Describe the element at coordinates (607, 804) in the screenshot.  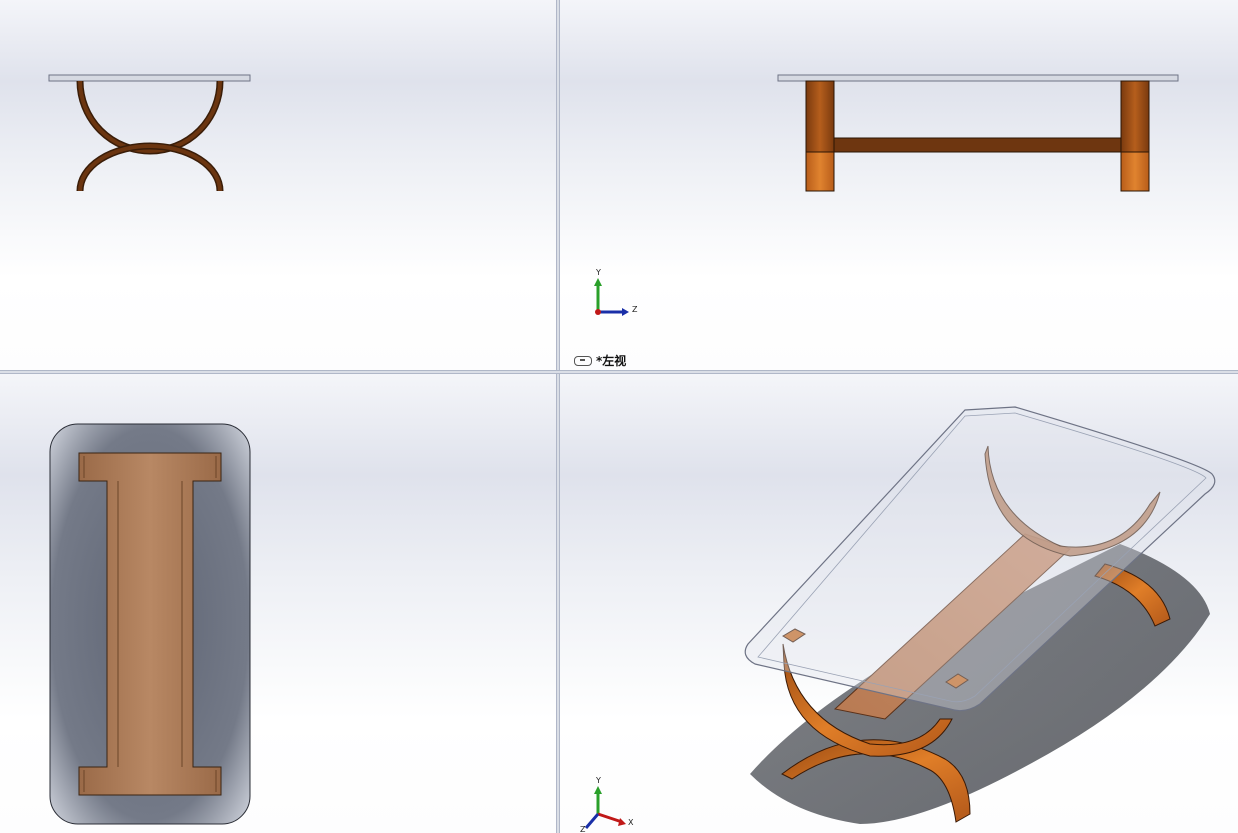
I see `axis-triad: Y X Z` at that location.